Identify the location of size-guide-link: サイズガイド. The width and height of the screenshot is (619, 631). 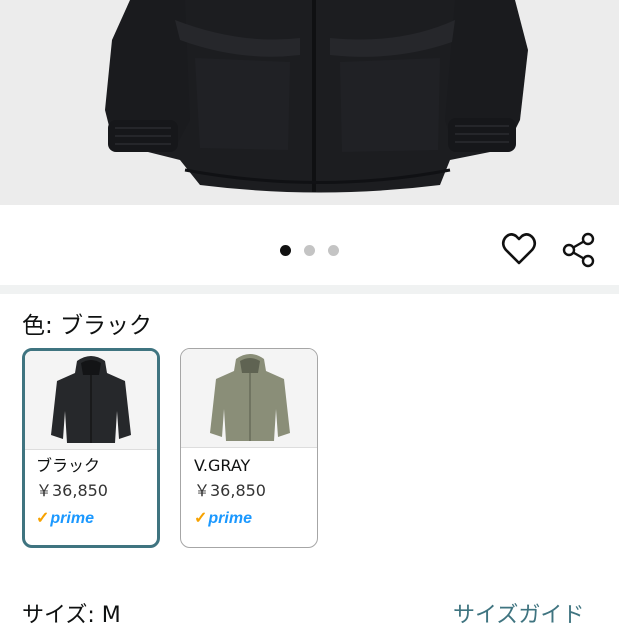
(518, 616).